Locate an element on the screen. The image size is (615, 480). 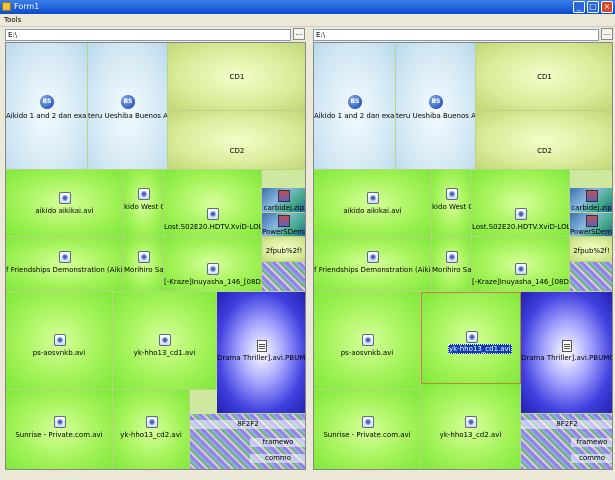
maximize-button: □ is located at coordinates (593, 7).